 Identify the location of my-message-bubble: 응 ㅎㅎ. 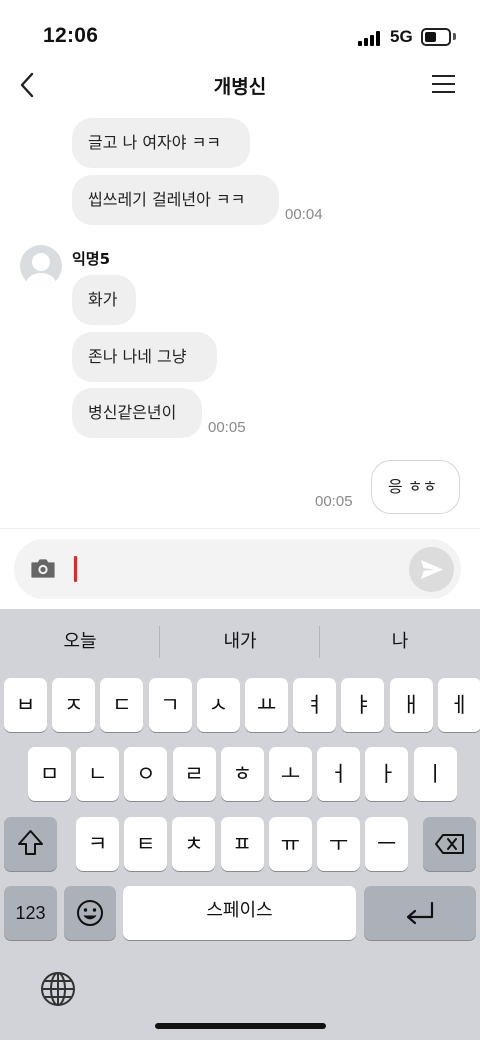
(415, 487).